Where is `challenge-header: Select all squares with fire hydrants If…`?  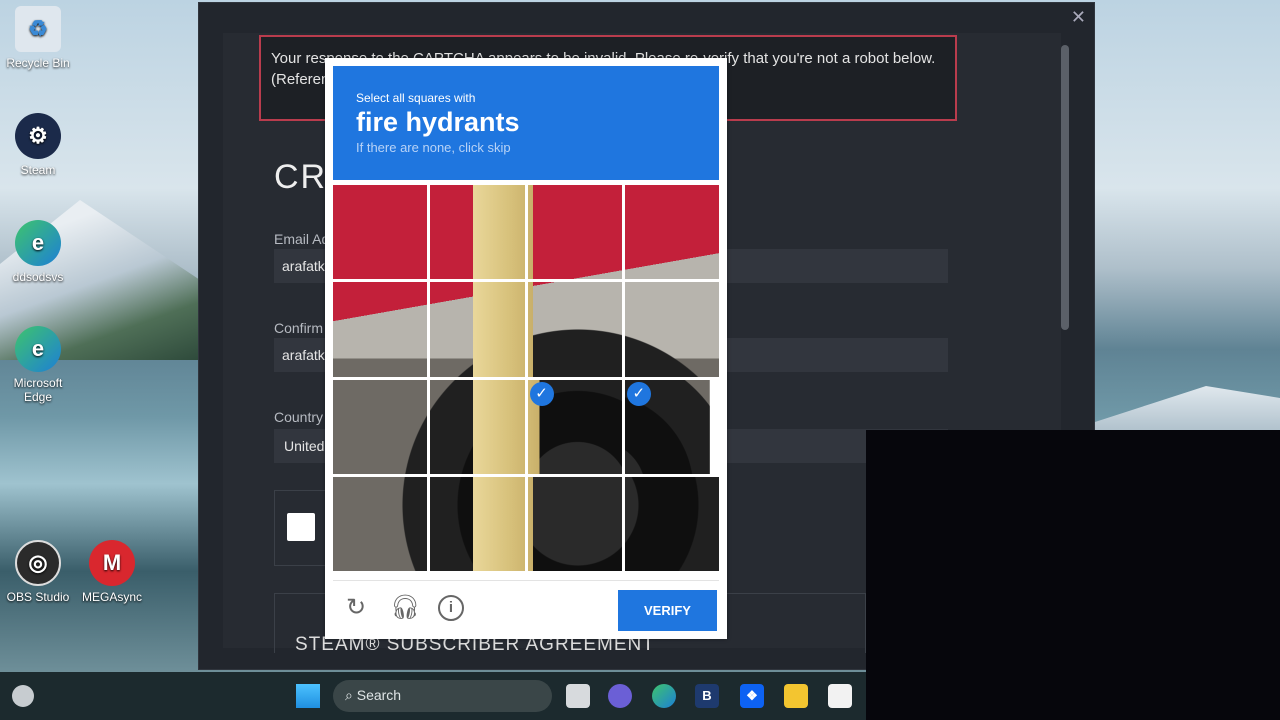 challenge-header: Select all squares with fire hydrants If… is located at coordinates (526, 123).